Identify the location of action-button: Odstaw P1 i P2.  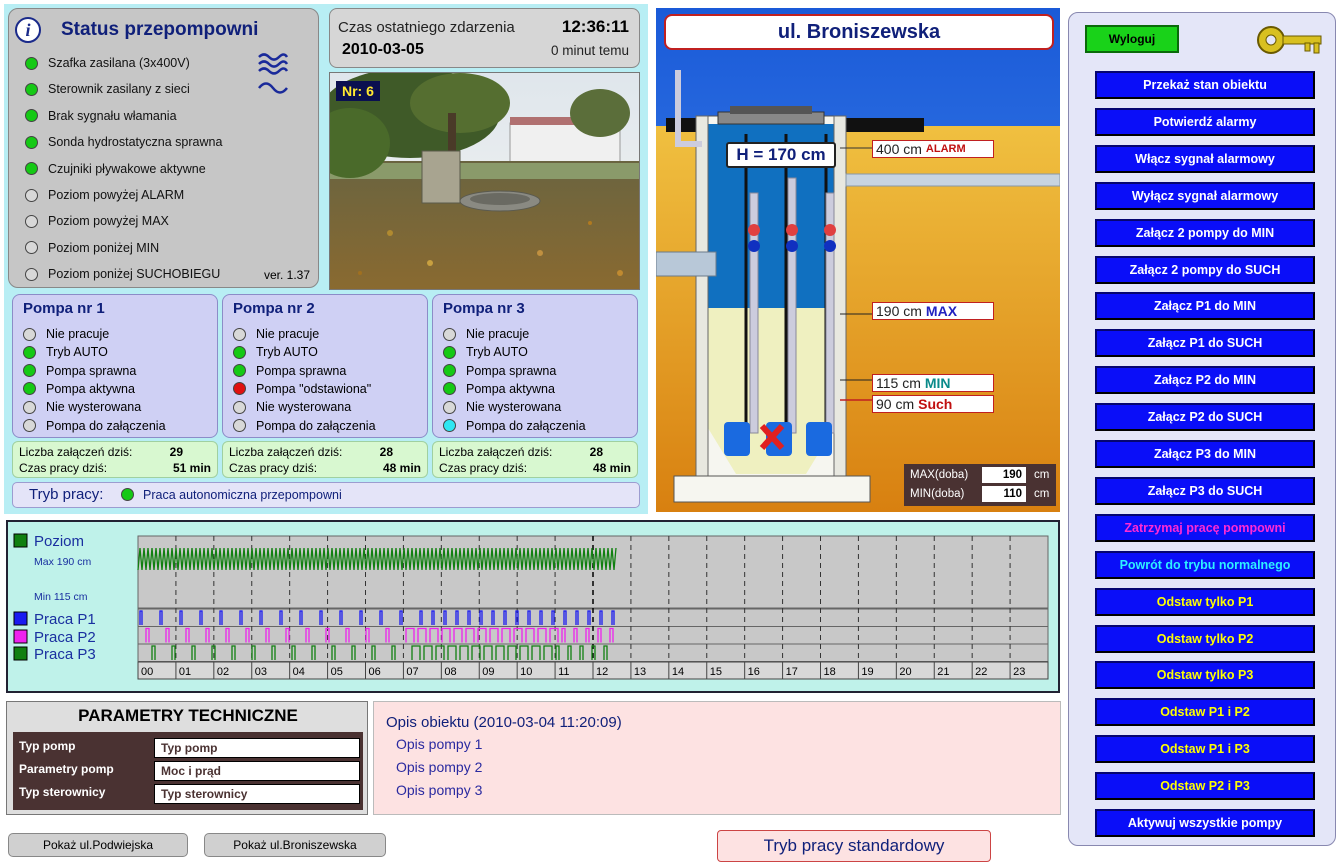
(1205, 712).